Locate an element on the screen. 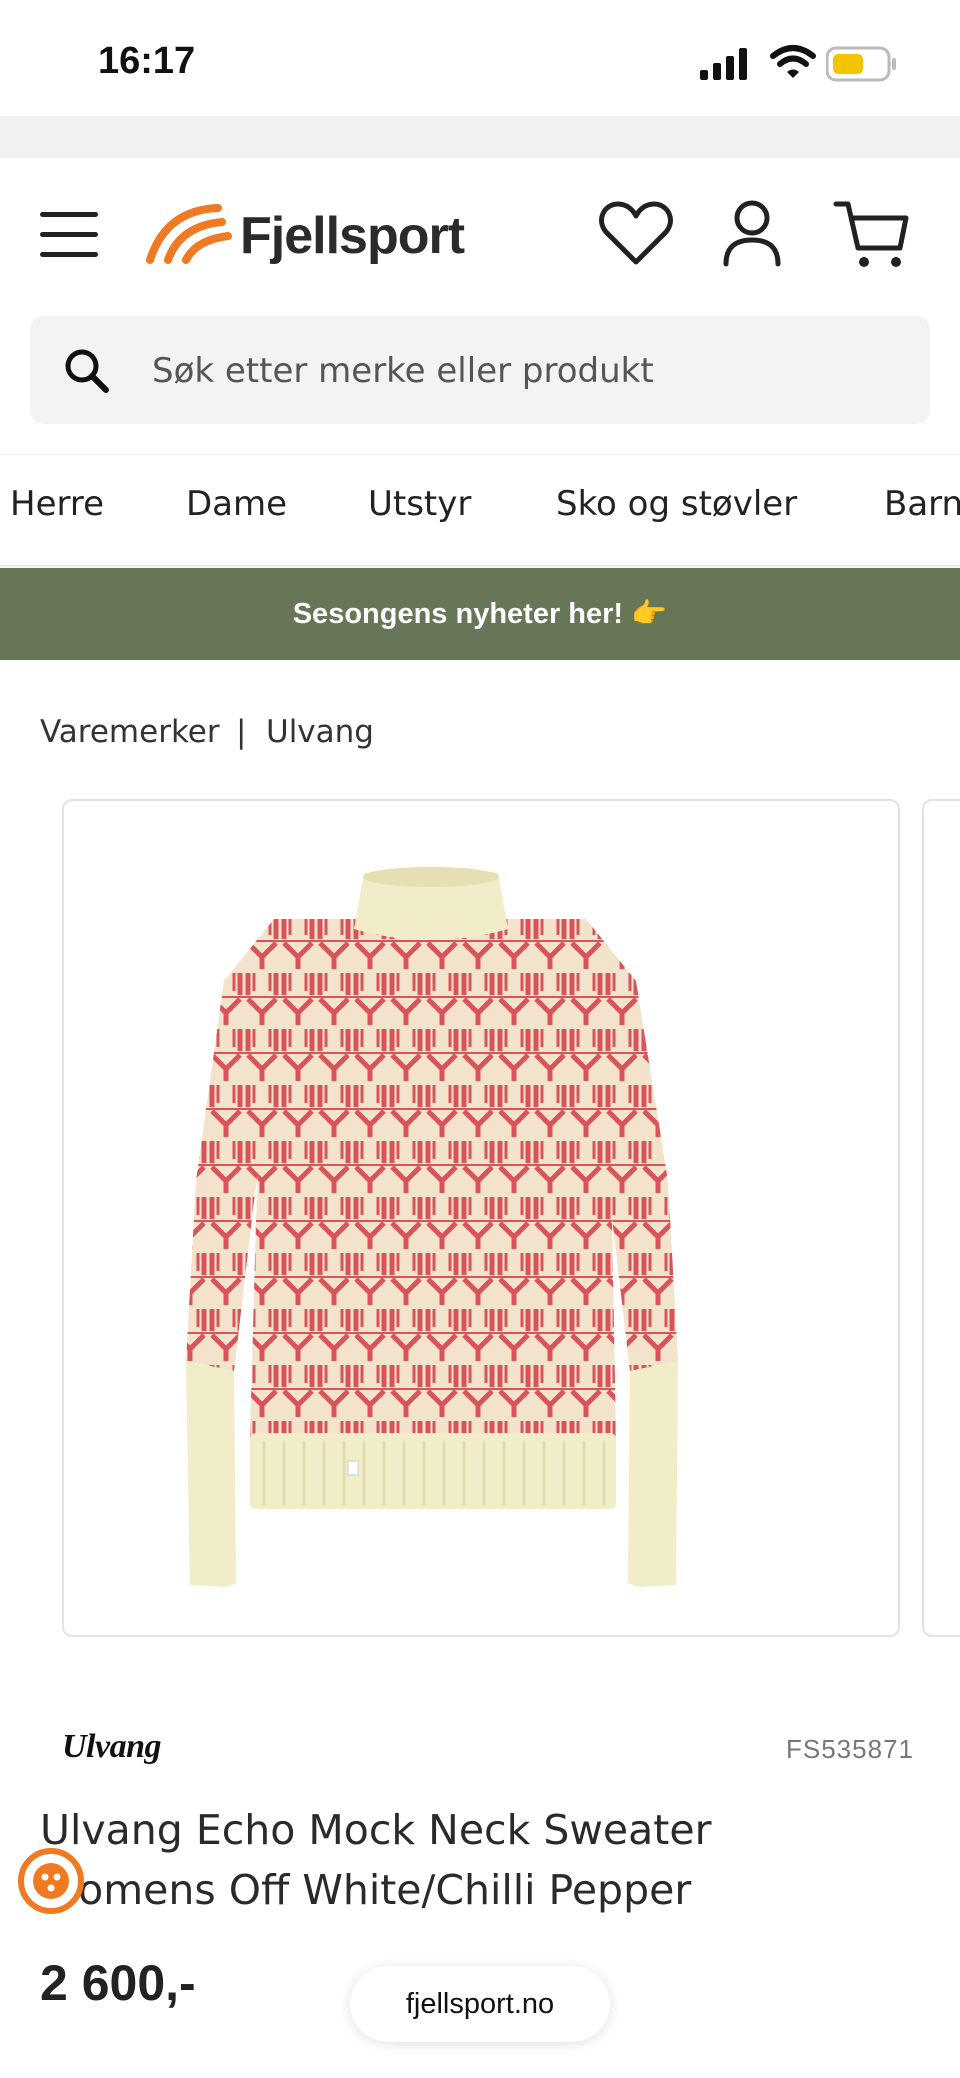 The image size is (960, 2078). product-title-line2: Womens Off White/Chilli Pepper is located at coordinates (366, 1890).